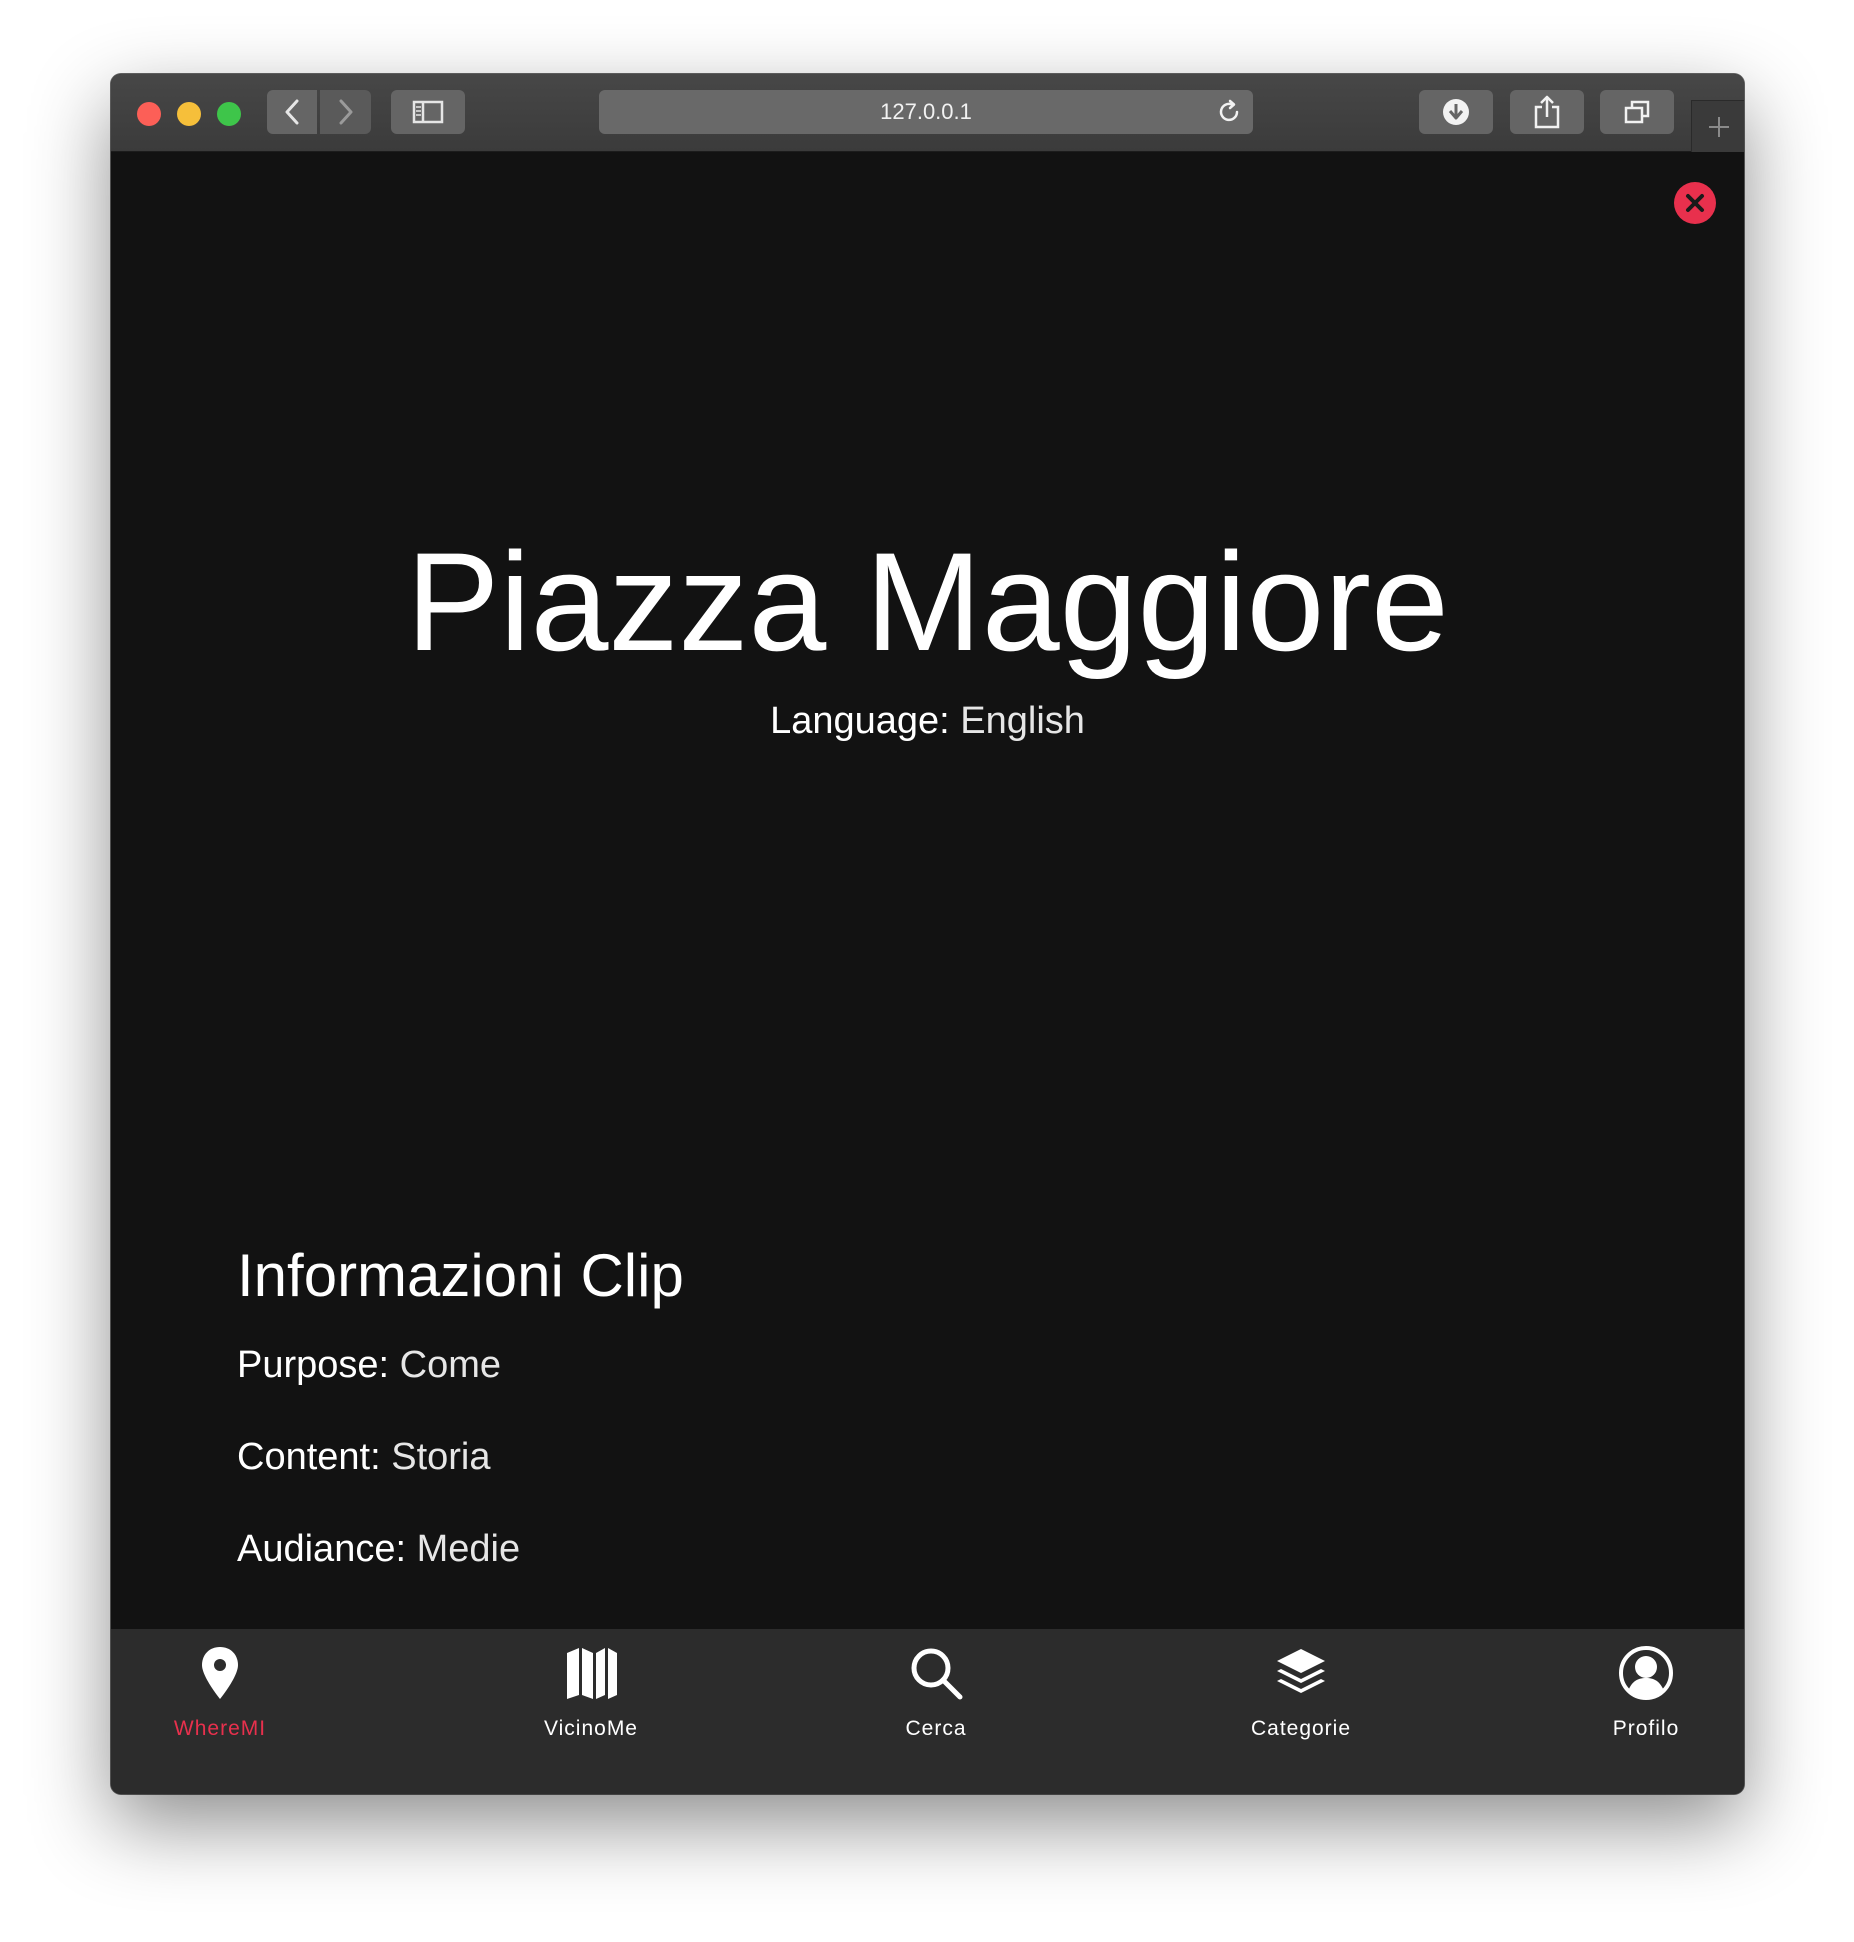 This screenshot has height=1942, width=1854. Describe the element at coordinates (927, 601) in the screenshot. I see `page-title: Piazza Maggiore` at that location.